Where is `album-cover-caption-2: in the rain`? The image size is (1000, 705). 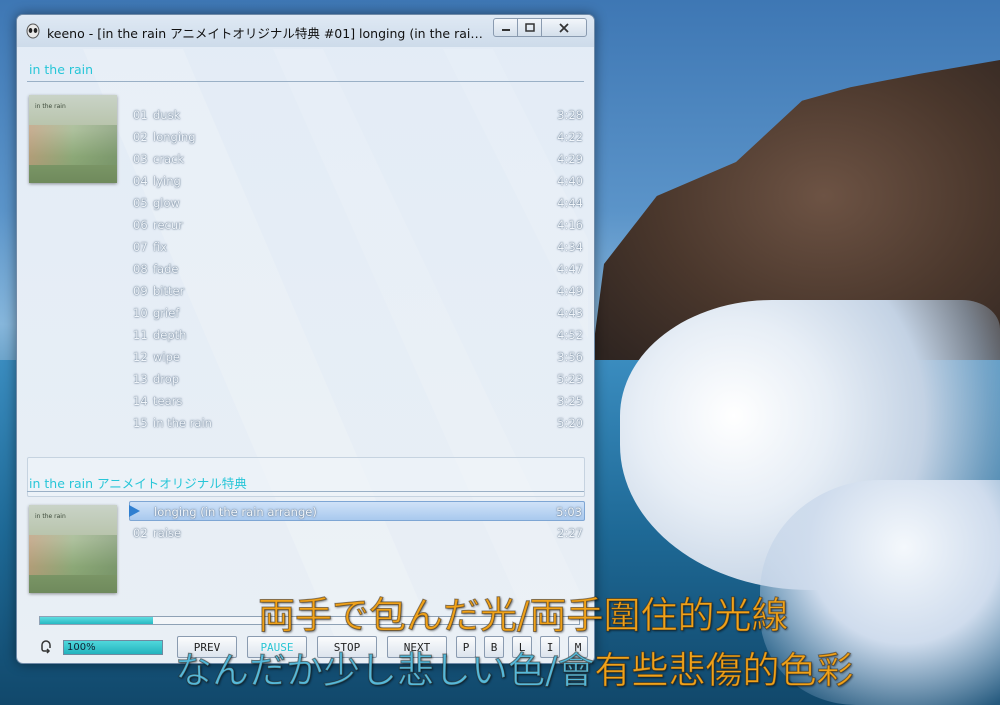
album-cover-caption-2: in the rain is located at coordinates (50, 516).